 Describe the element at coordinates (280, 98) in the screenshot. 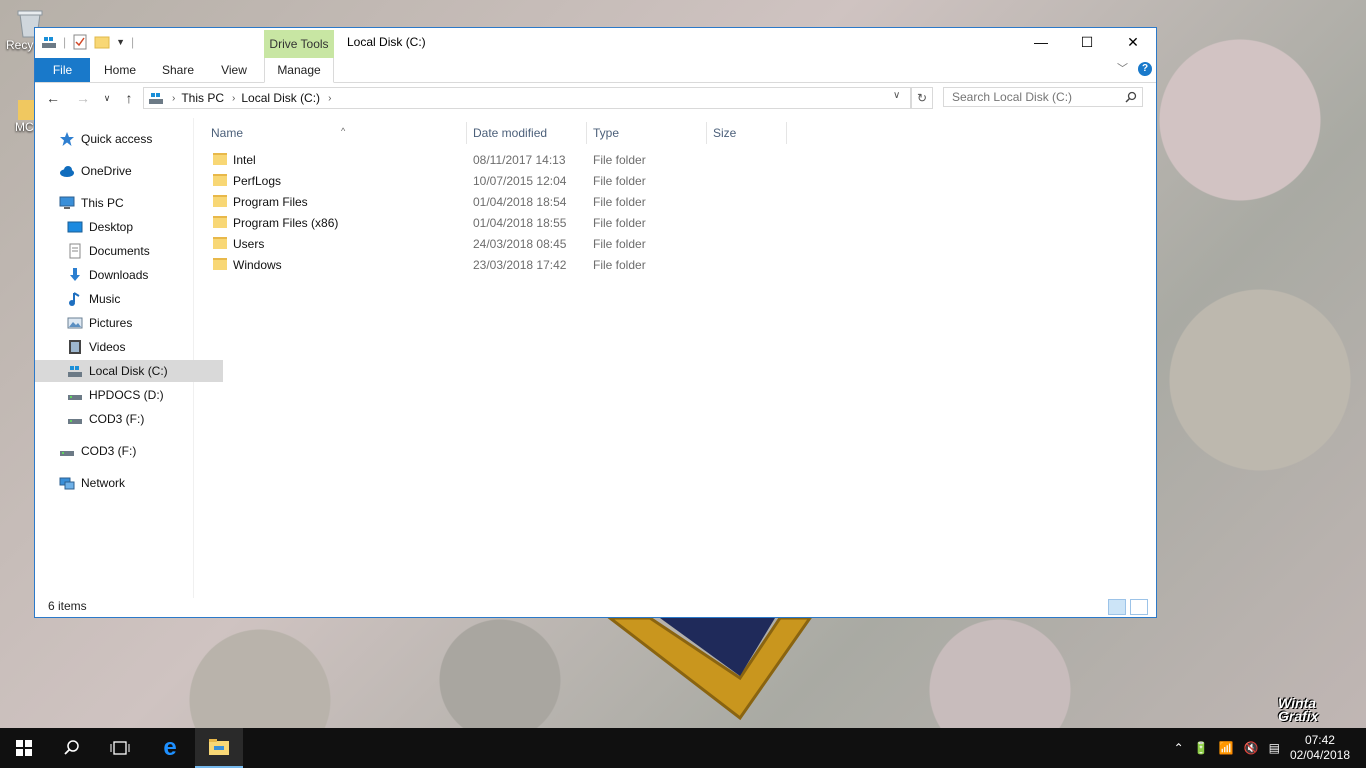

I see `breadcrumb-local-disk: Local Disk (C:)` at that location.